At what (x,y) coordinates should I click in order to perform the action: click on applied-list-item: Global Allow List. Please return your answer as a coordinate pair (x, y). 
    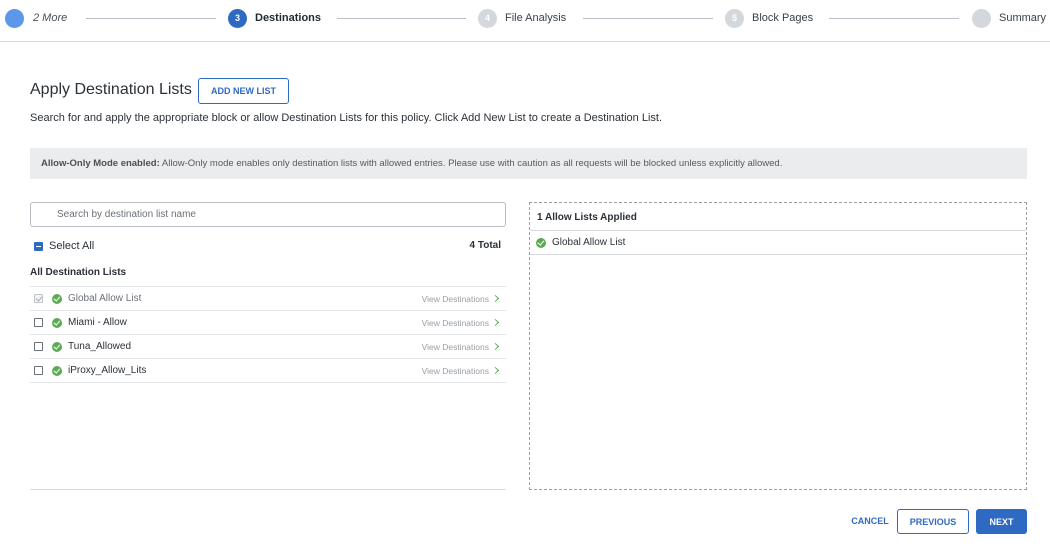
    Looking at the image, I should click on (778, 243).